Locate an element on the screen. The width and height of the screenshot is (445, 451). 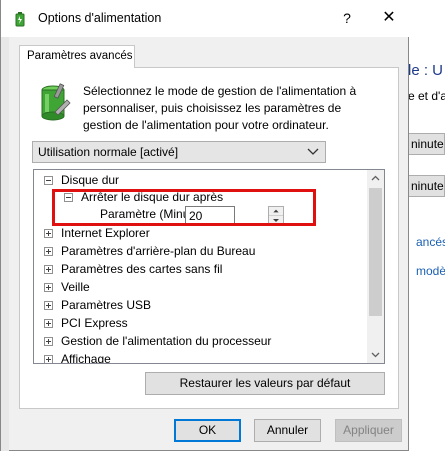
title-bar: Options d'alimentation ? ✕ is located at coordinates (205, 18).